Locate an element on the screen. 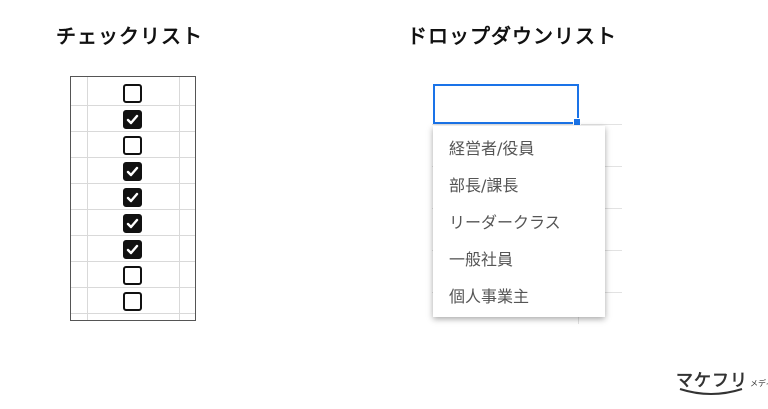  checklist-panel is located at coordinates (133, 198).